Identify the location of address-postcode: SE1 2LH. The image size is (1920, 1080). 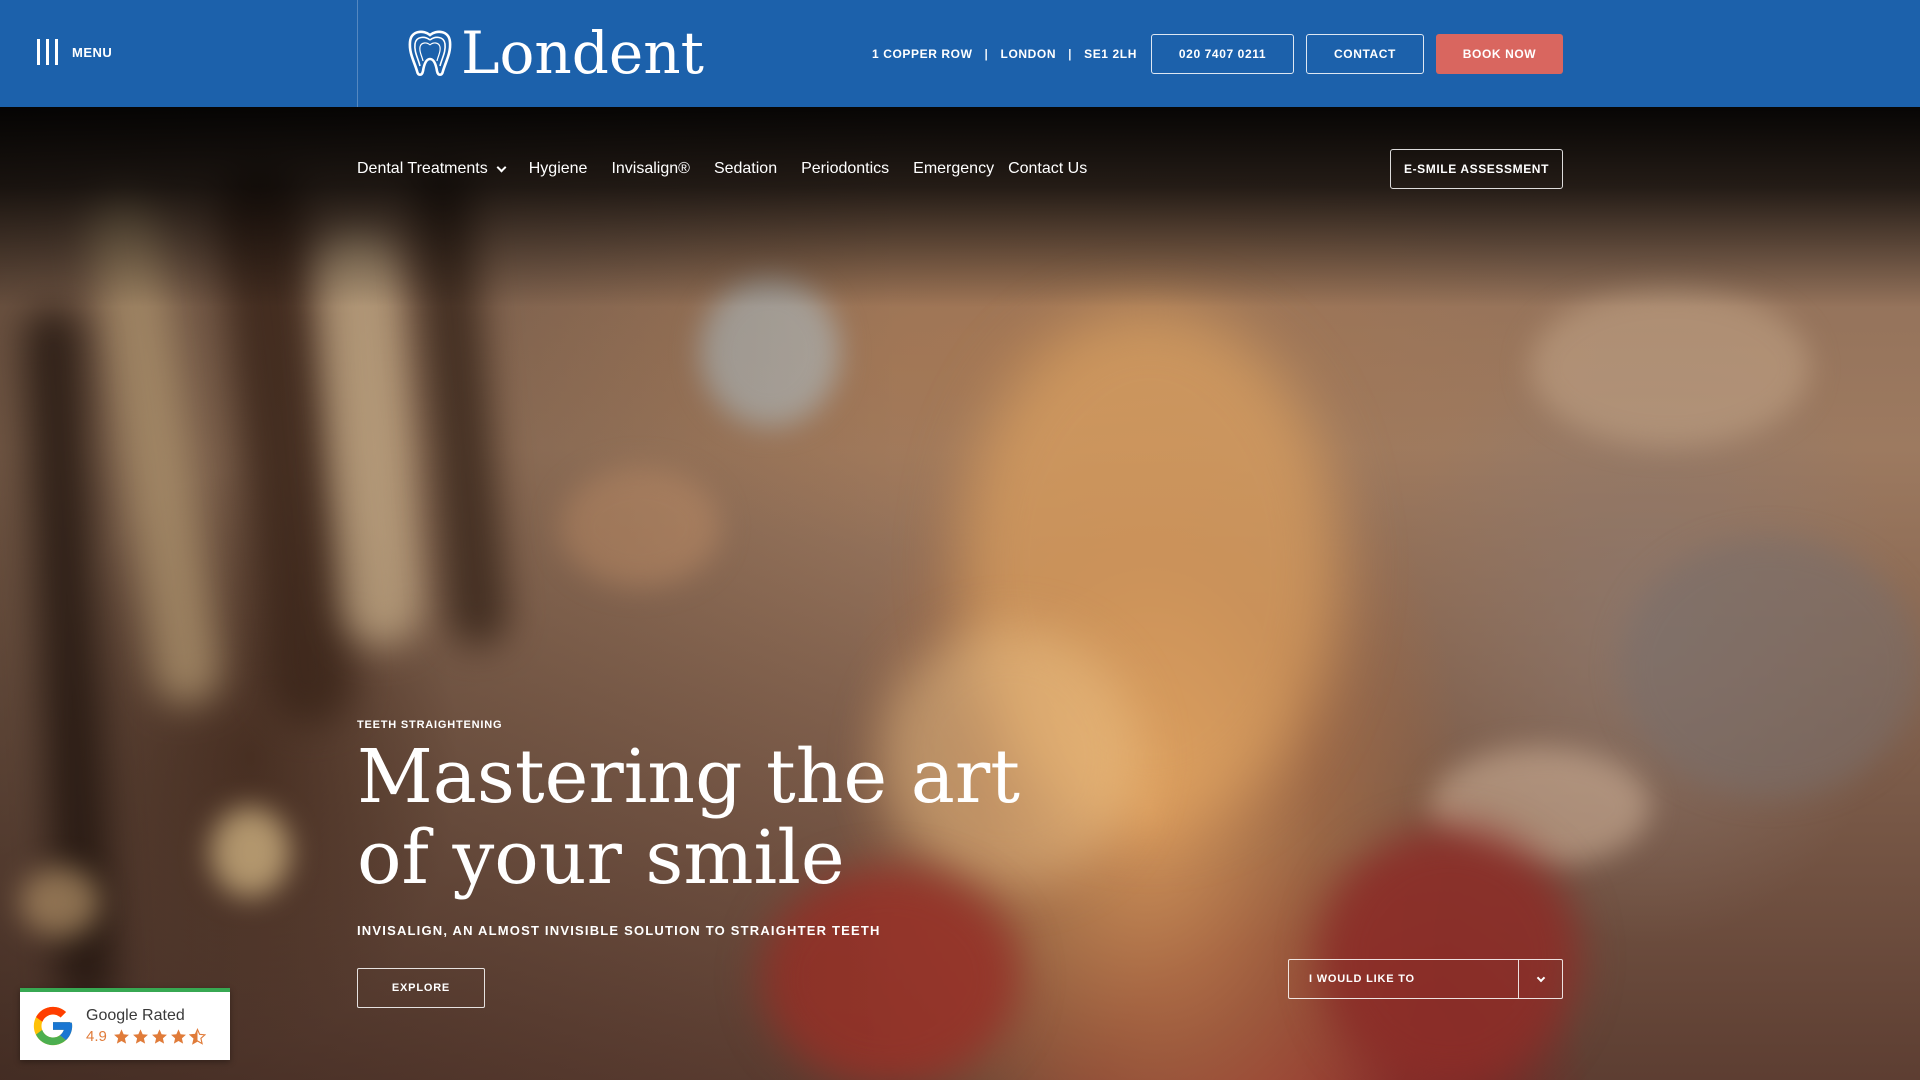
(1110, 54).